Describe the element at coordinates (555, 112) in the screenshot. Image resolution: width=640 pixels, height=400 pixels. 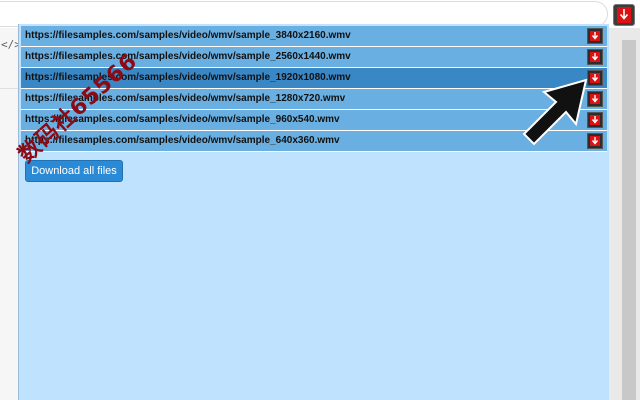
I see `cursor-arrow-icon` at that location.